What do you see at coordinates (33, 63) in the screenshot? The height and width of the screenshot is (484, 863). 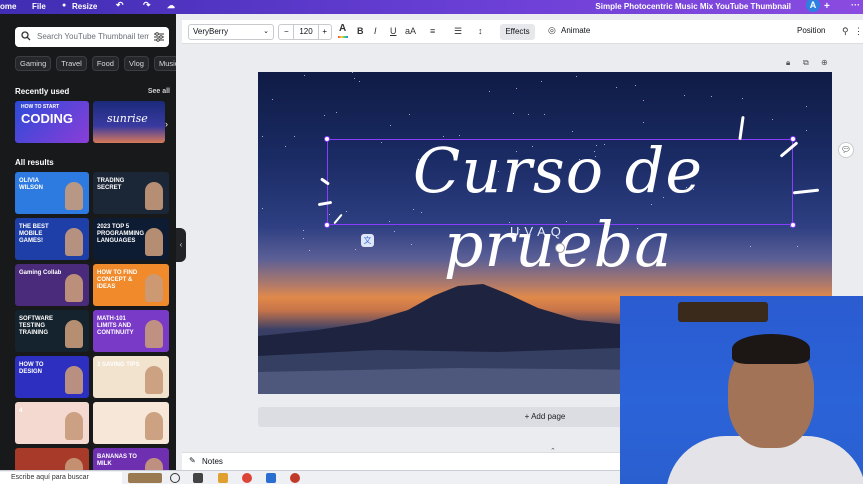 I see `chip-gaming: Gaming` at bounding box center [33, 63].